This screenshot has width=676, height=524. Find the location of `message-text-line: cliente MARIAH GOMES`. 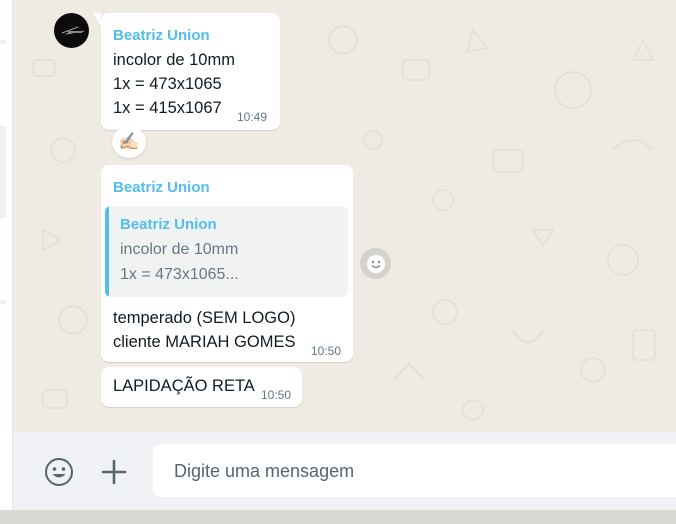

message-text-line: cliente MARIAH GOMES is located at coordinates (204, 342).